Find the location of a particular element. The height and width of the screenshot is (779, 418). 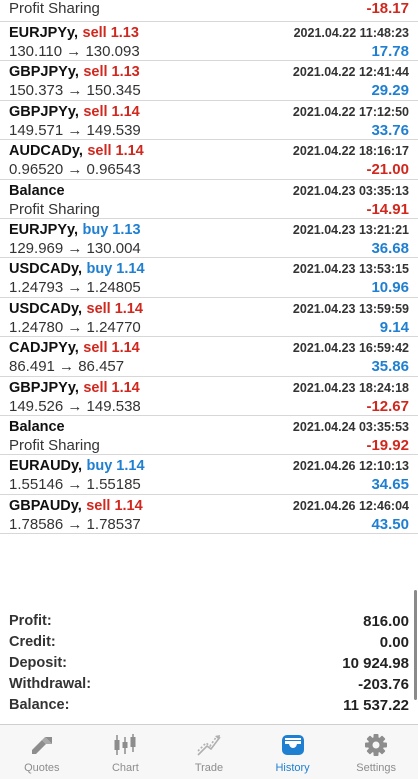

deal-time: 2021.04.23 13:59:59 is located at coordinates (350, 308).